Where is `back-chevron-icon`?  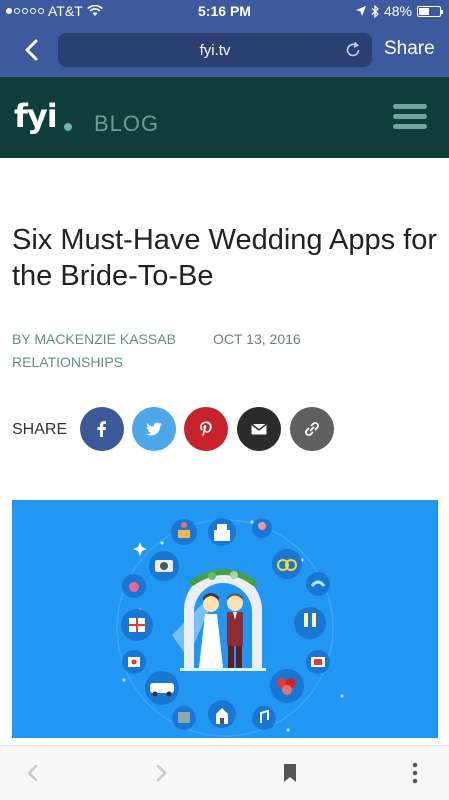 back-chevron-icon is located at coordinates (32, 50).